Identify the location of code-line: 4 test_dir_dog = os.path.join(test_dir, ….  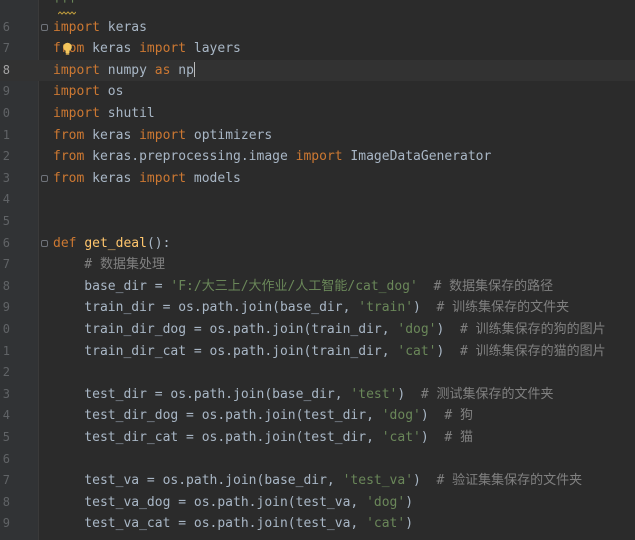
(317, 416).